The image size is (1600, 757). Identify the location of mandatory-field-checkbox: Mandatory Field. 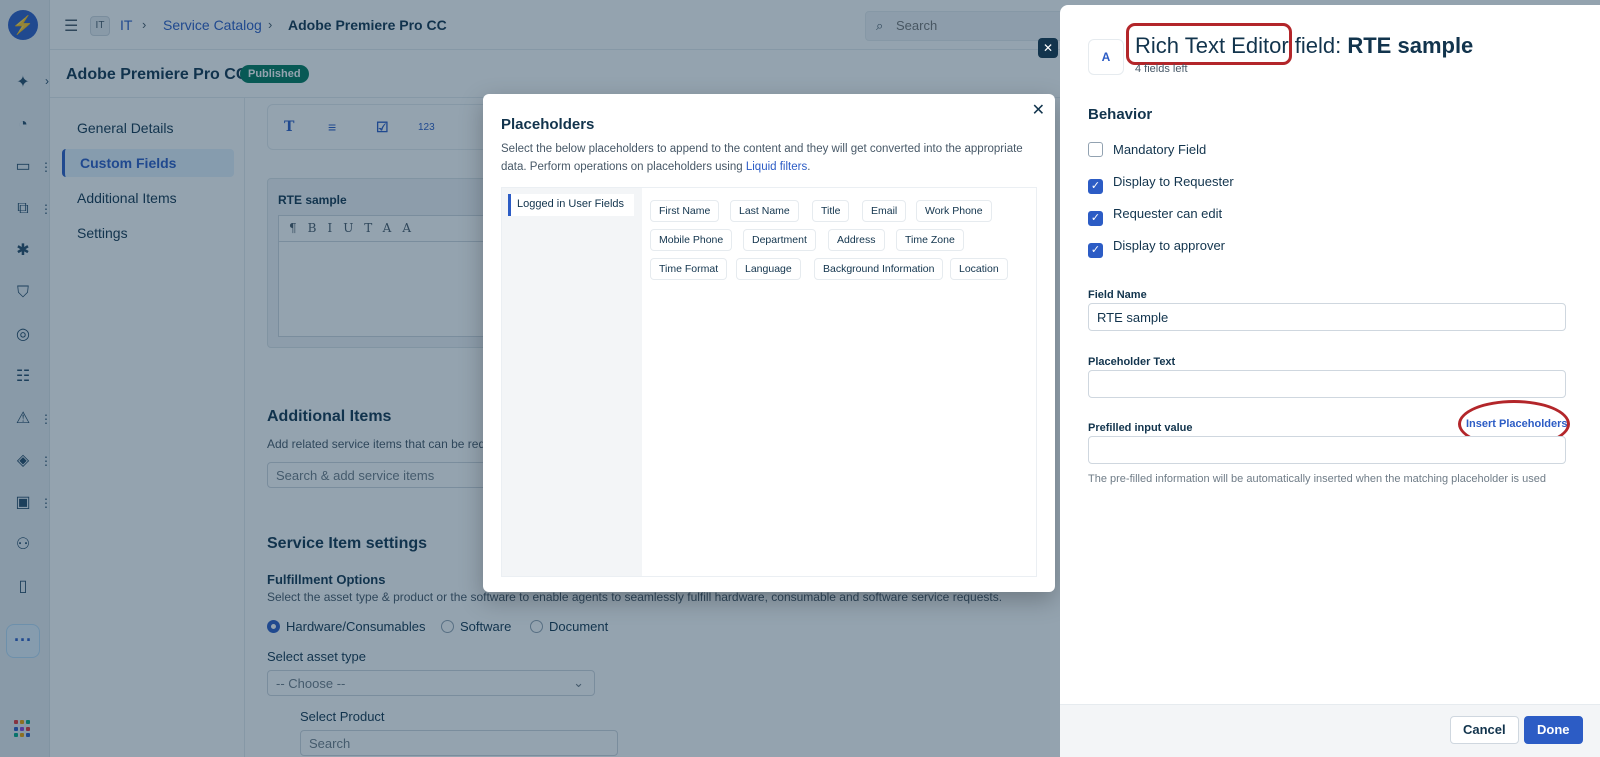
(1147, 149).